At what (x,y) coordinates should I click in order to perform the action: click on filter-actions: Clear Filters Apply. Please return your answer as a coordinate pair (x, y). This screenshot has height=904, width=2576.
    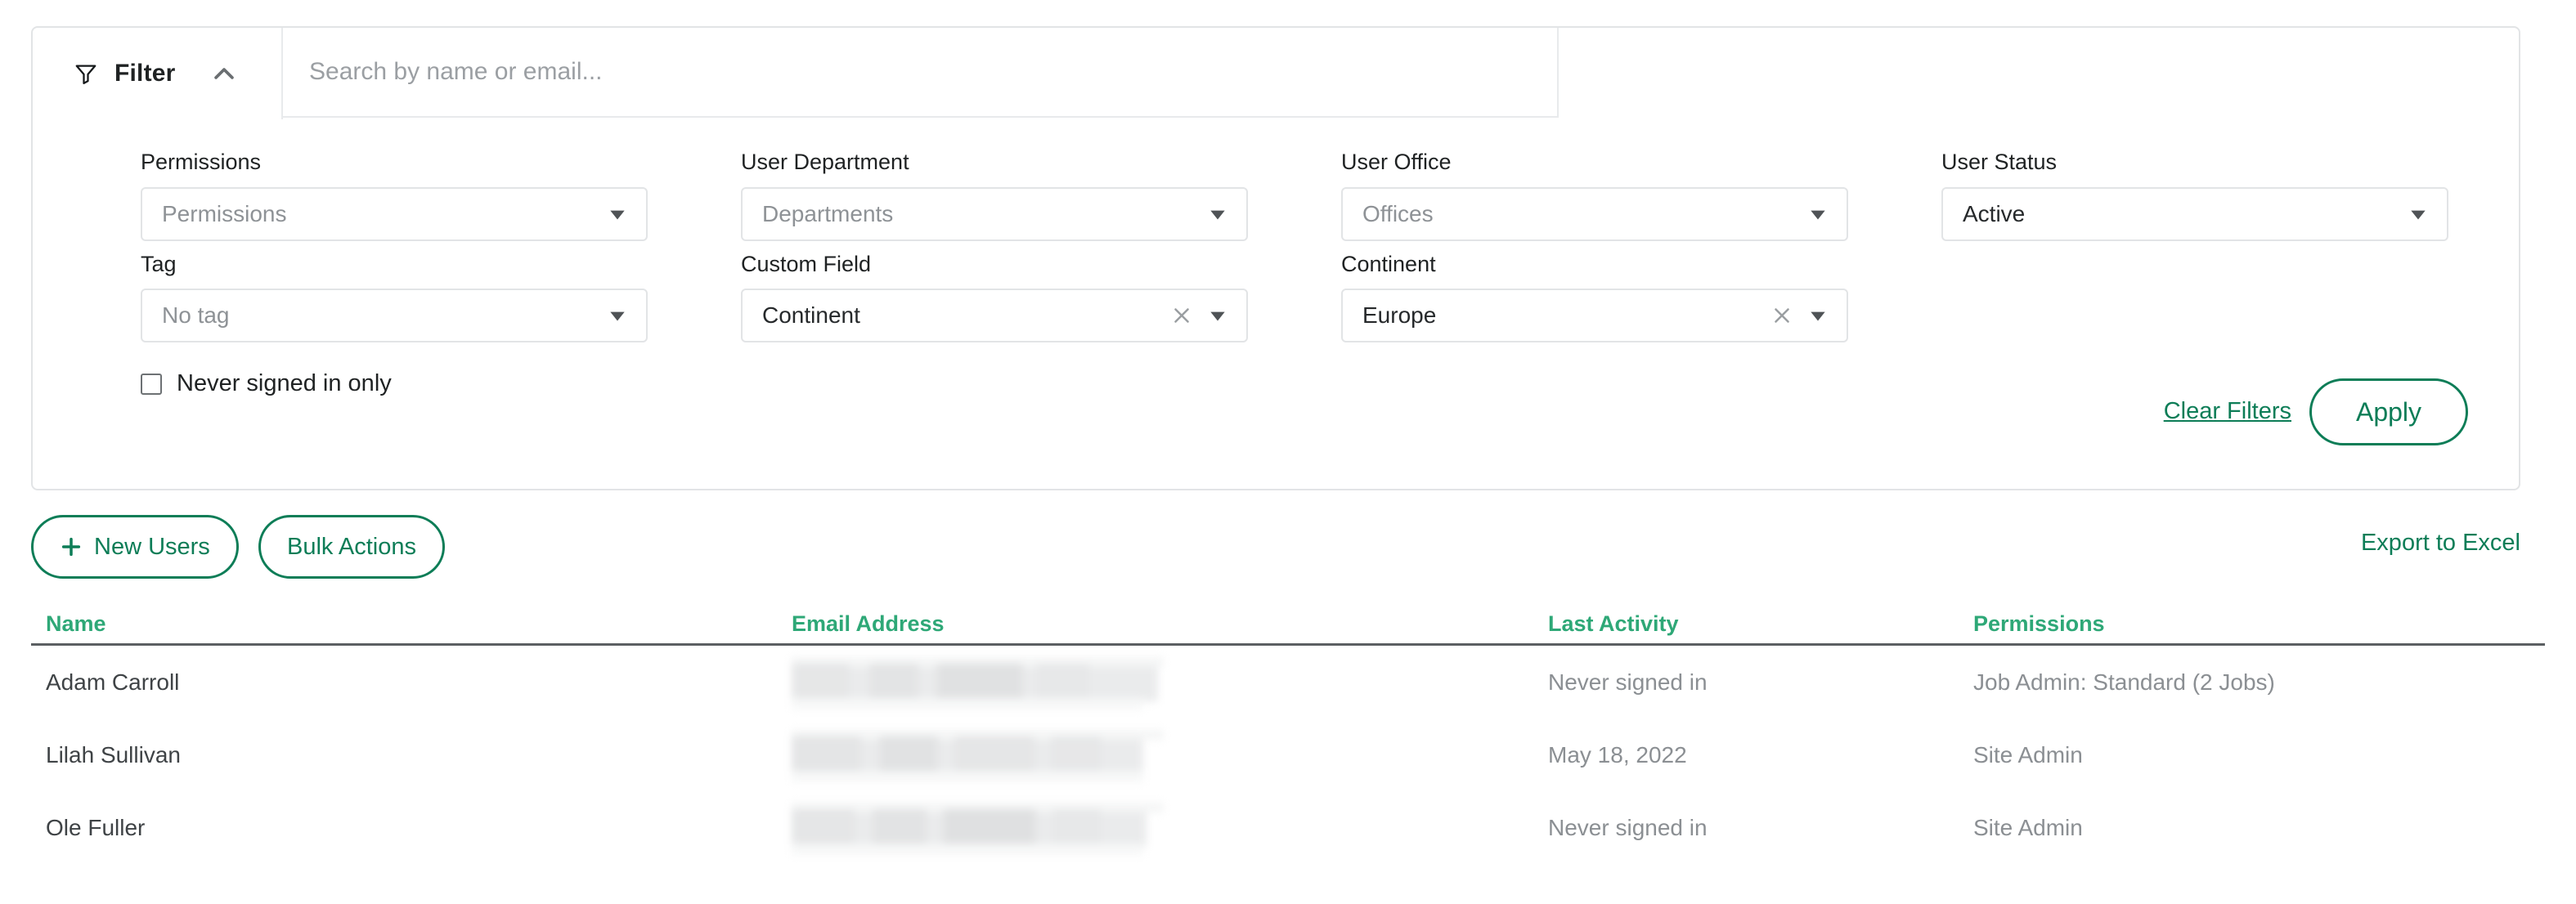
    Looking at the image, I should click on (2316, 412).